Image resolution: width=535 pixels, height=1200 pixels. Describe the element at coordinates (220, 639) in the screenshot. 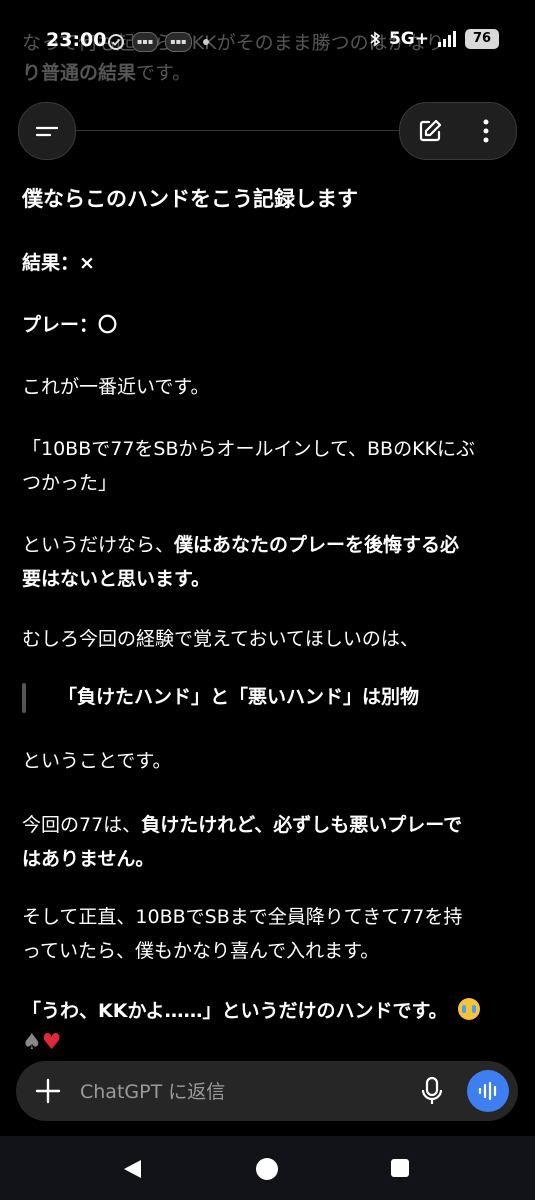

I see `message-paragraph-4: むしろ今回の経験で覚えておいてほしいのは、` at that location.